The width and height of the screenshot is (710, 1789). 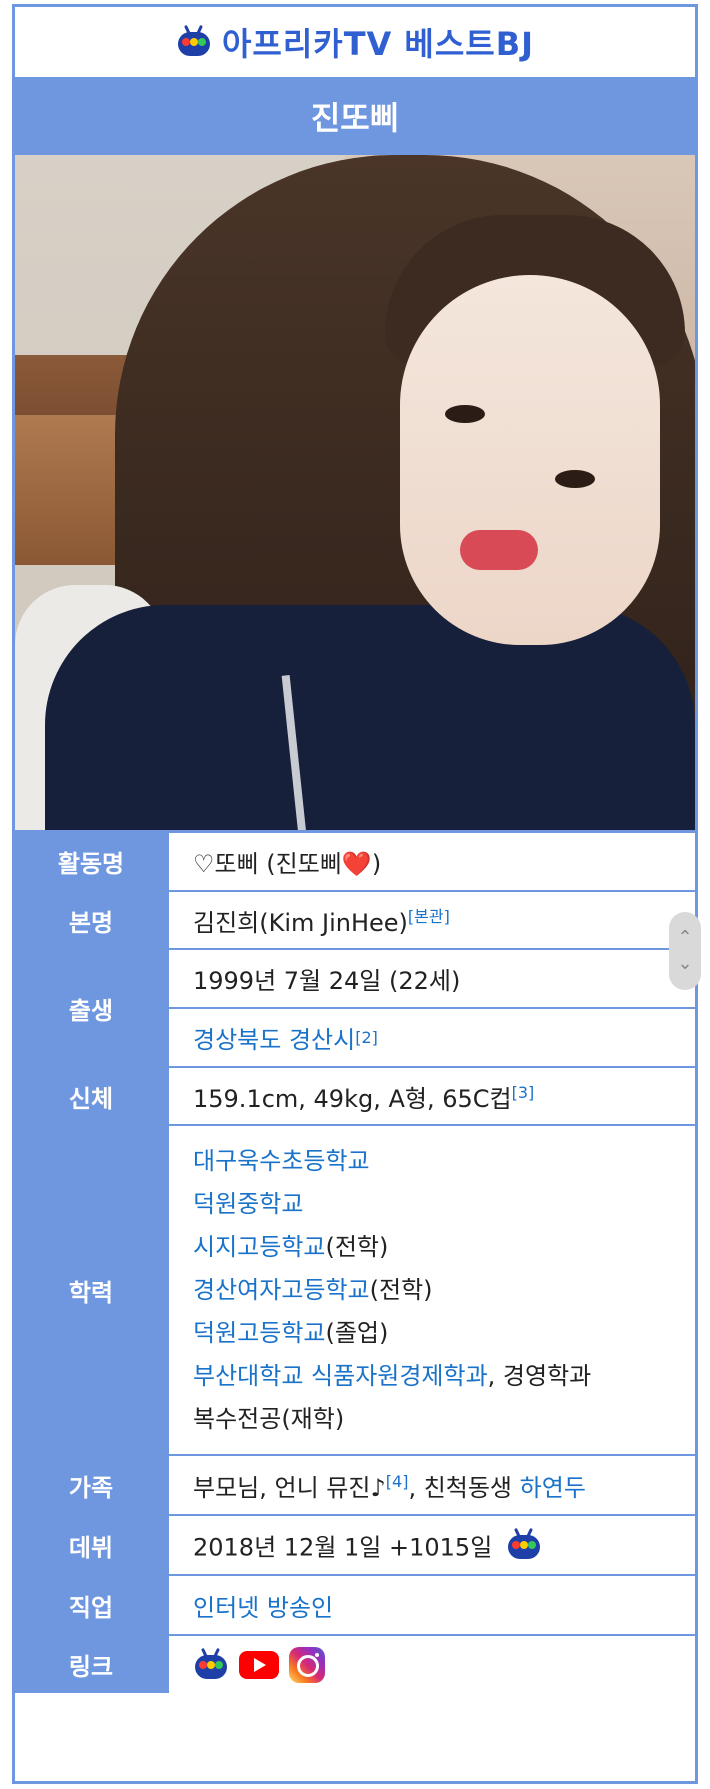 I want to click on education-line: 시지고등학교(전학), so click(x=291, y=1246).